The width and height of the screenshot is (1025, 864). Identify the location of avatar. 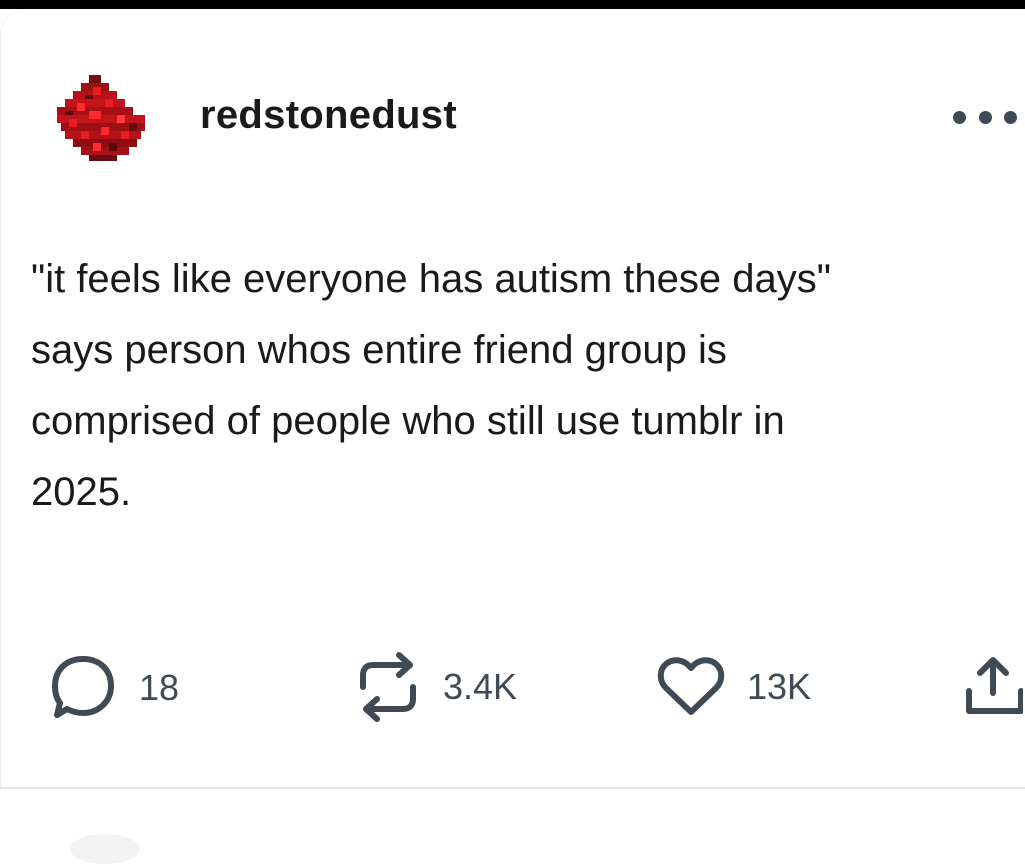
(101, 119).